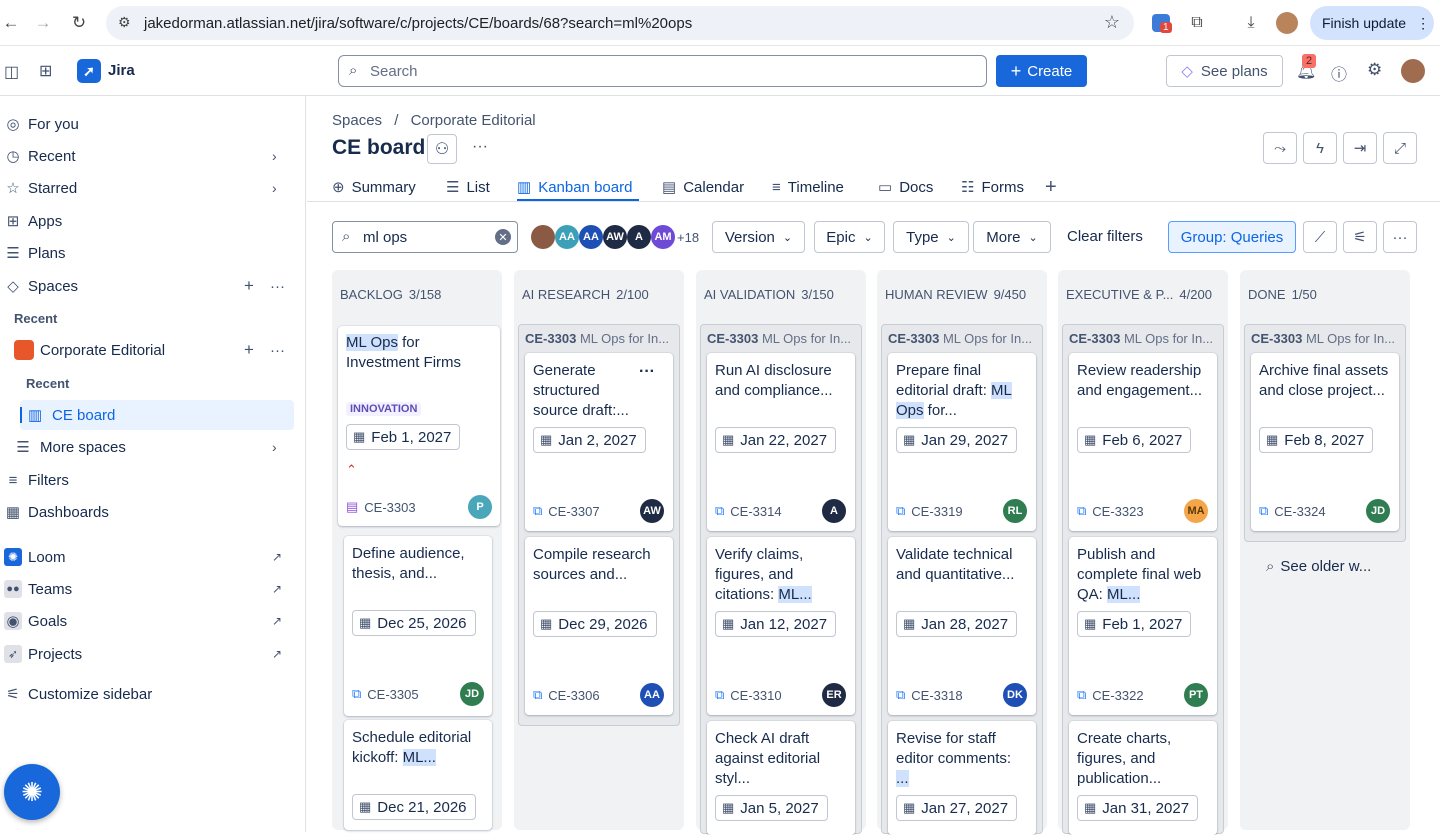 Image resolution: width=1440 pixels, height=835 pixels. Describe the element at coordinates (1232, 237) in the screenshot. I see `group-by-button: Group: Queries` at that location.